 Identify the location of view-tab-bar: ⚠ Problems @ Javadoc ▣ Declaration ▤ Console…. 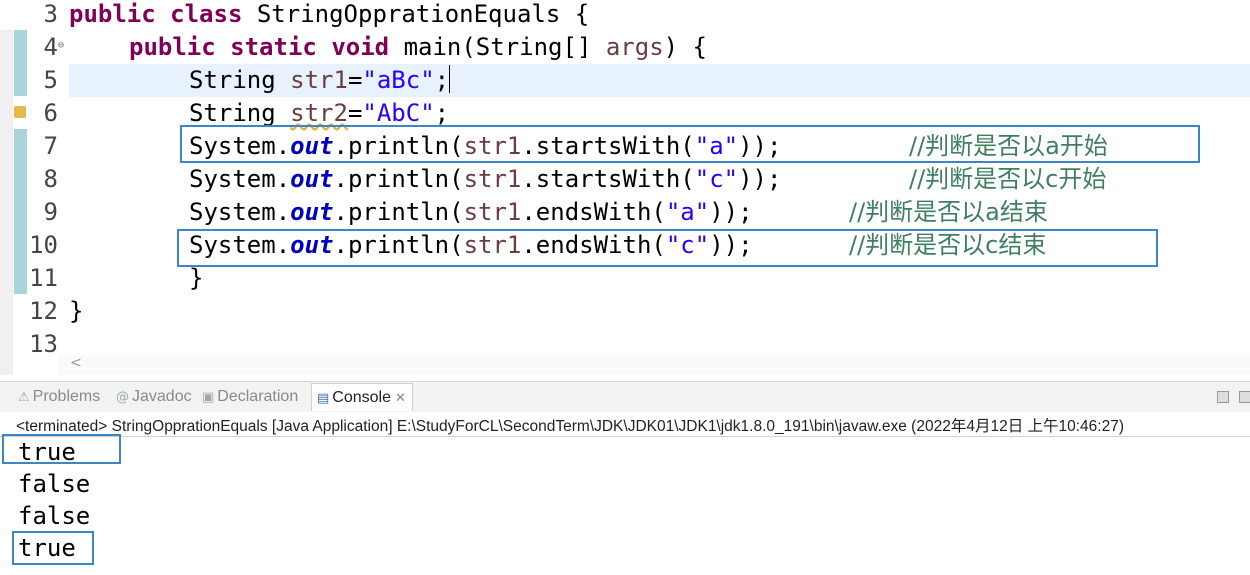
(625, 396).